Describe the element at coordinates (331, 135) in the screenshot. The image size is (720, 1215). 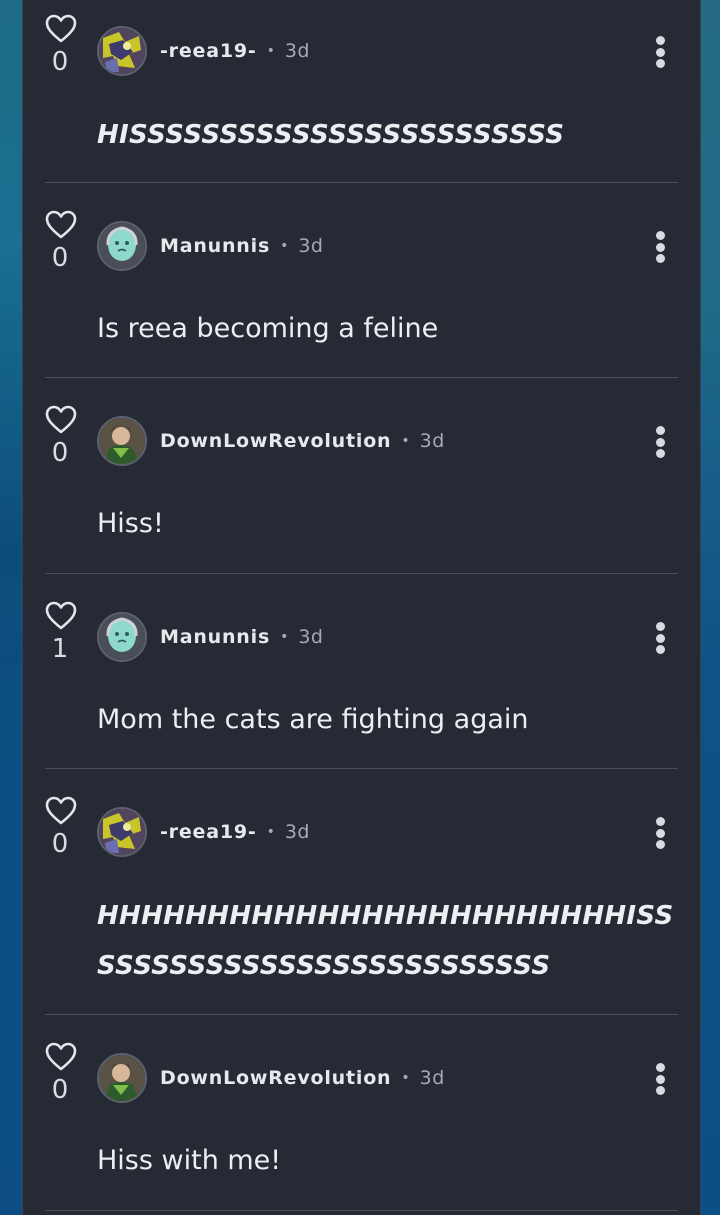
I see `comment-text: HISSSSSSSSSSSSSSSSSSSSSSSS` at that location.